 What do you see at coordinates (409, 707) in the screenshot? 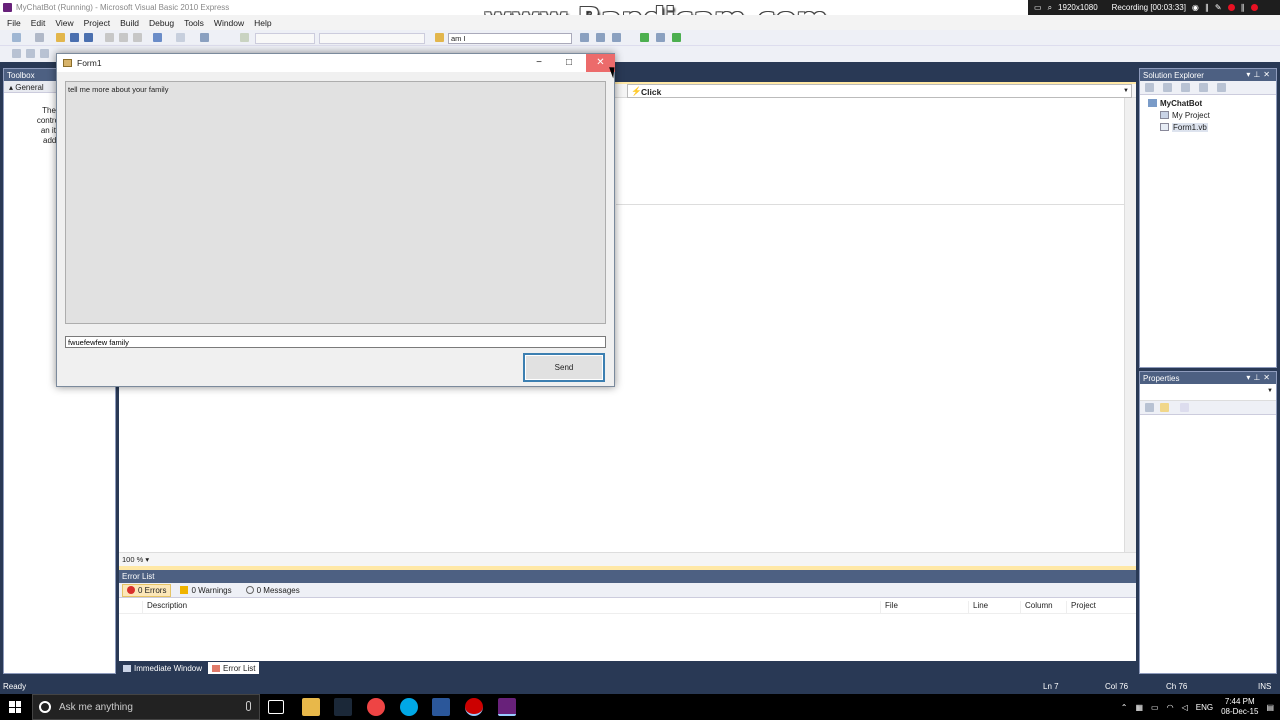
I see `skype-icon` at bounding box center [409, 707].